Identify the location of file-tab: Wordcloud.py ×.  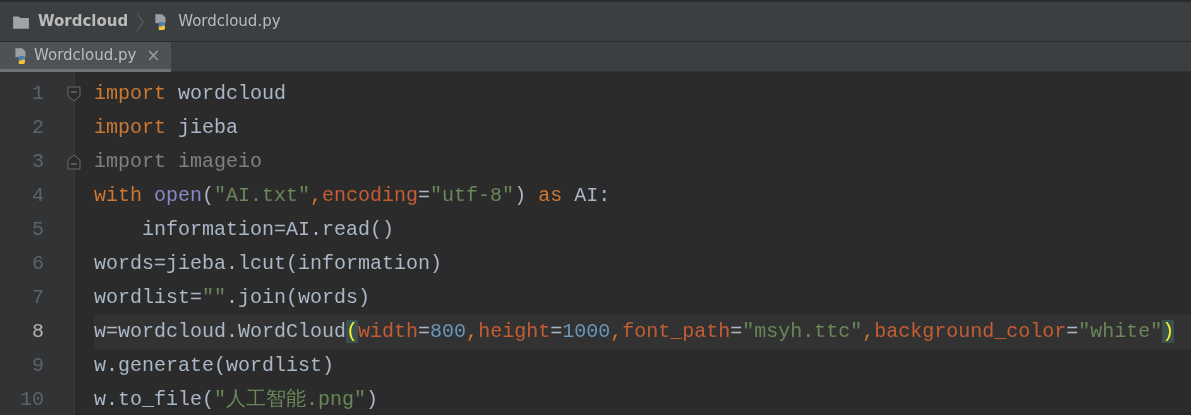
(85, 57).